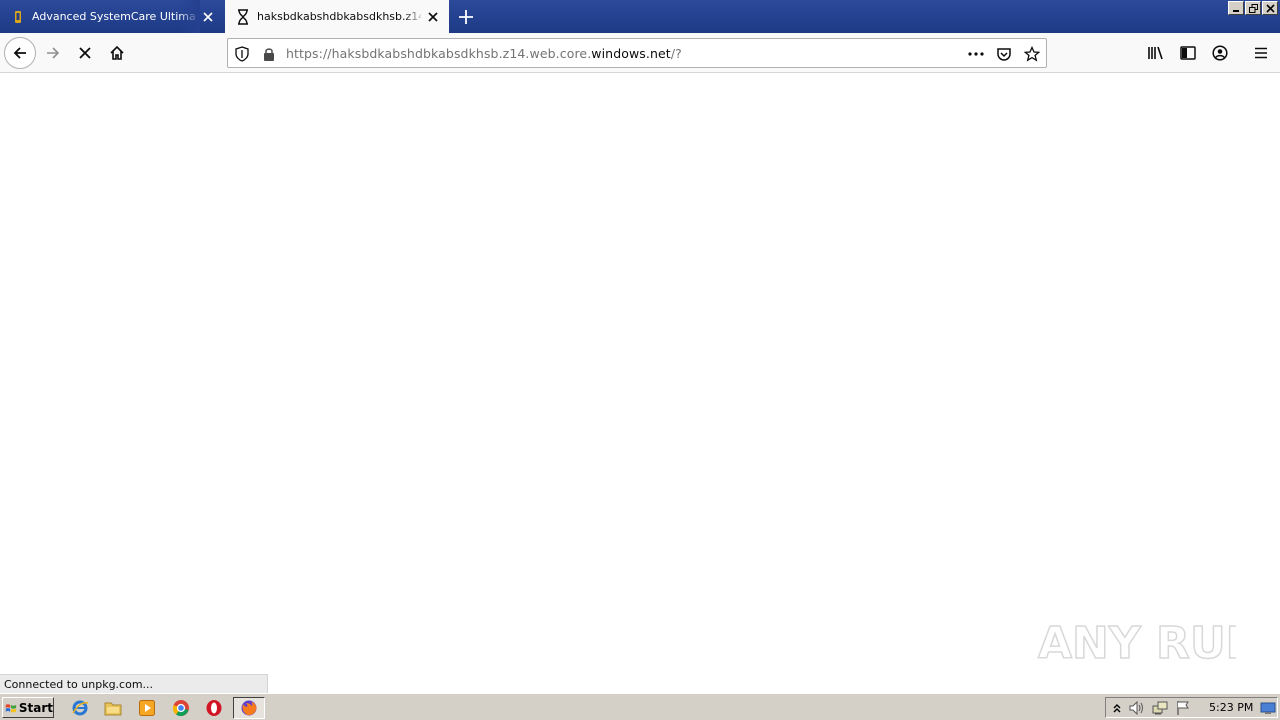 The height and width of the screenshot is (720, 1280). I want to click on back-button, so click(20, 53).